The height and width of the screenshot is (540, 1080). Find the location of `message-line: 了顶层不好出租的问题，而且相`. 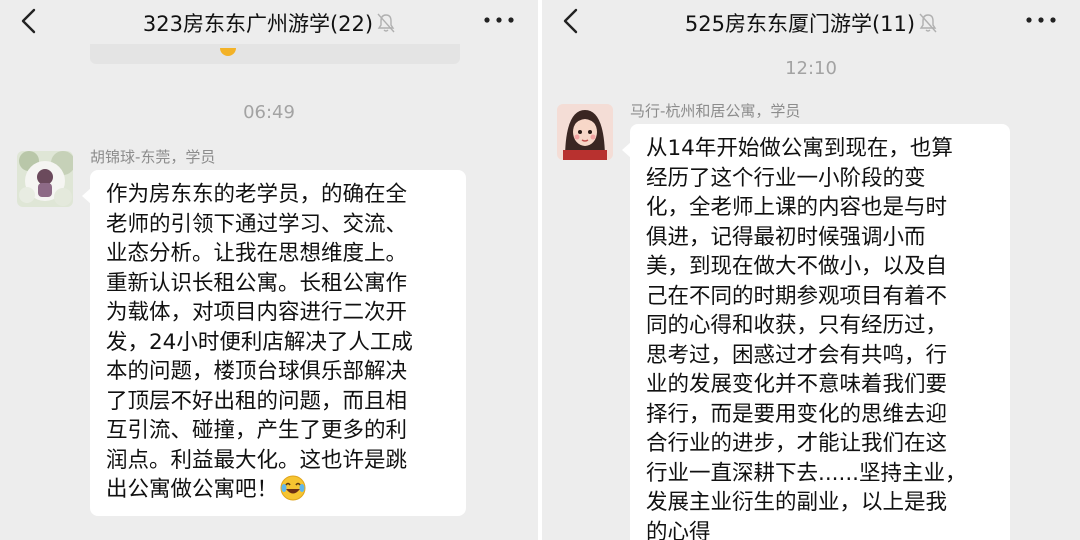

message-line: 了顶层不好出租的问题，而且相 is located at coordinates (257, 401).